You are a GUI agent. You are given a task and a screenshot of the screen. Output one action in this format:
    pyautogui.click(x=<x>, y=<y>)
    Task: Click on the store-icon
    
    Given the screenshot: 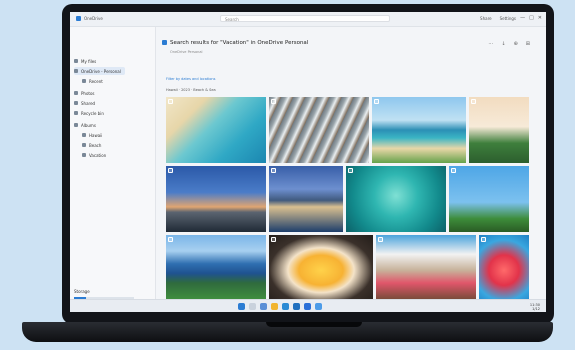 What is the action you would take?
    pyautogui.click(x=307, y=306)
    